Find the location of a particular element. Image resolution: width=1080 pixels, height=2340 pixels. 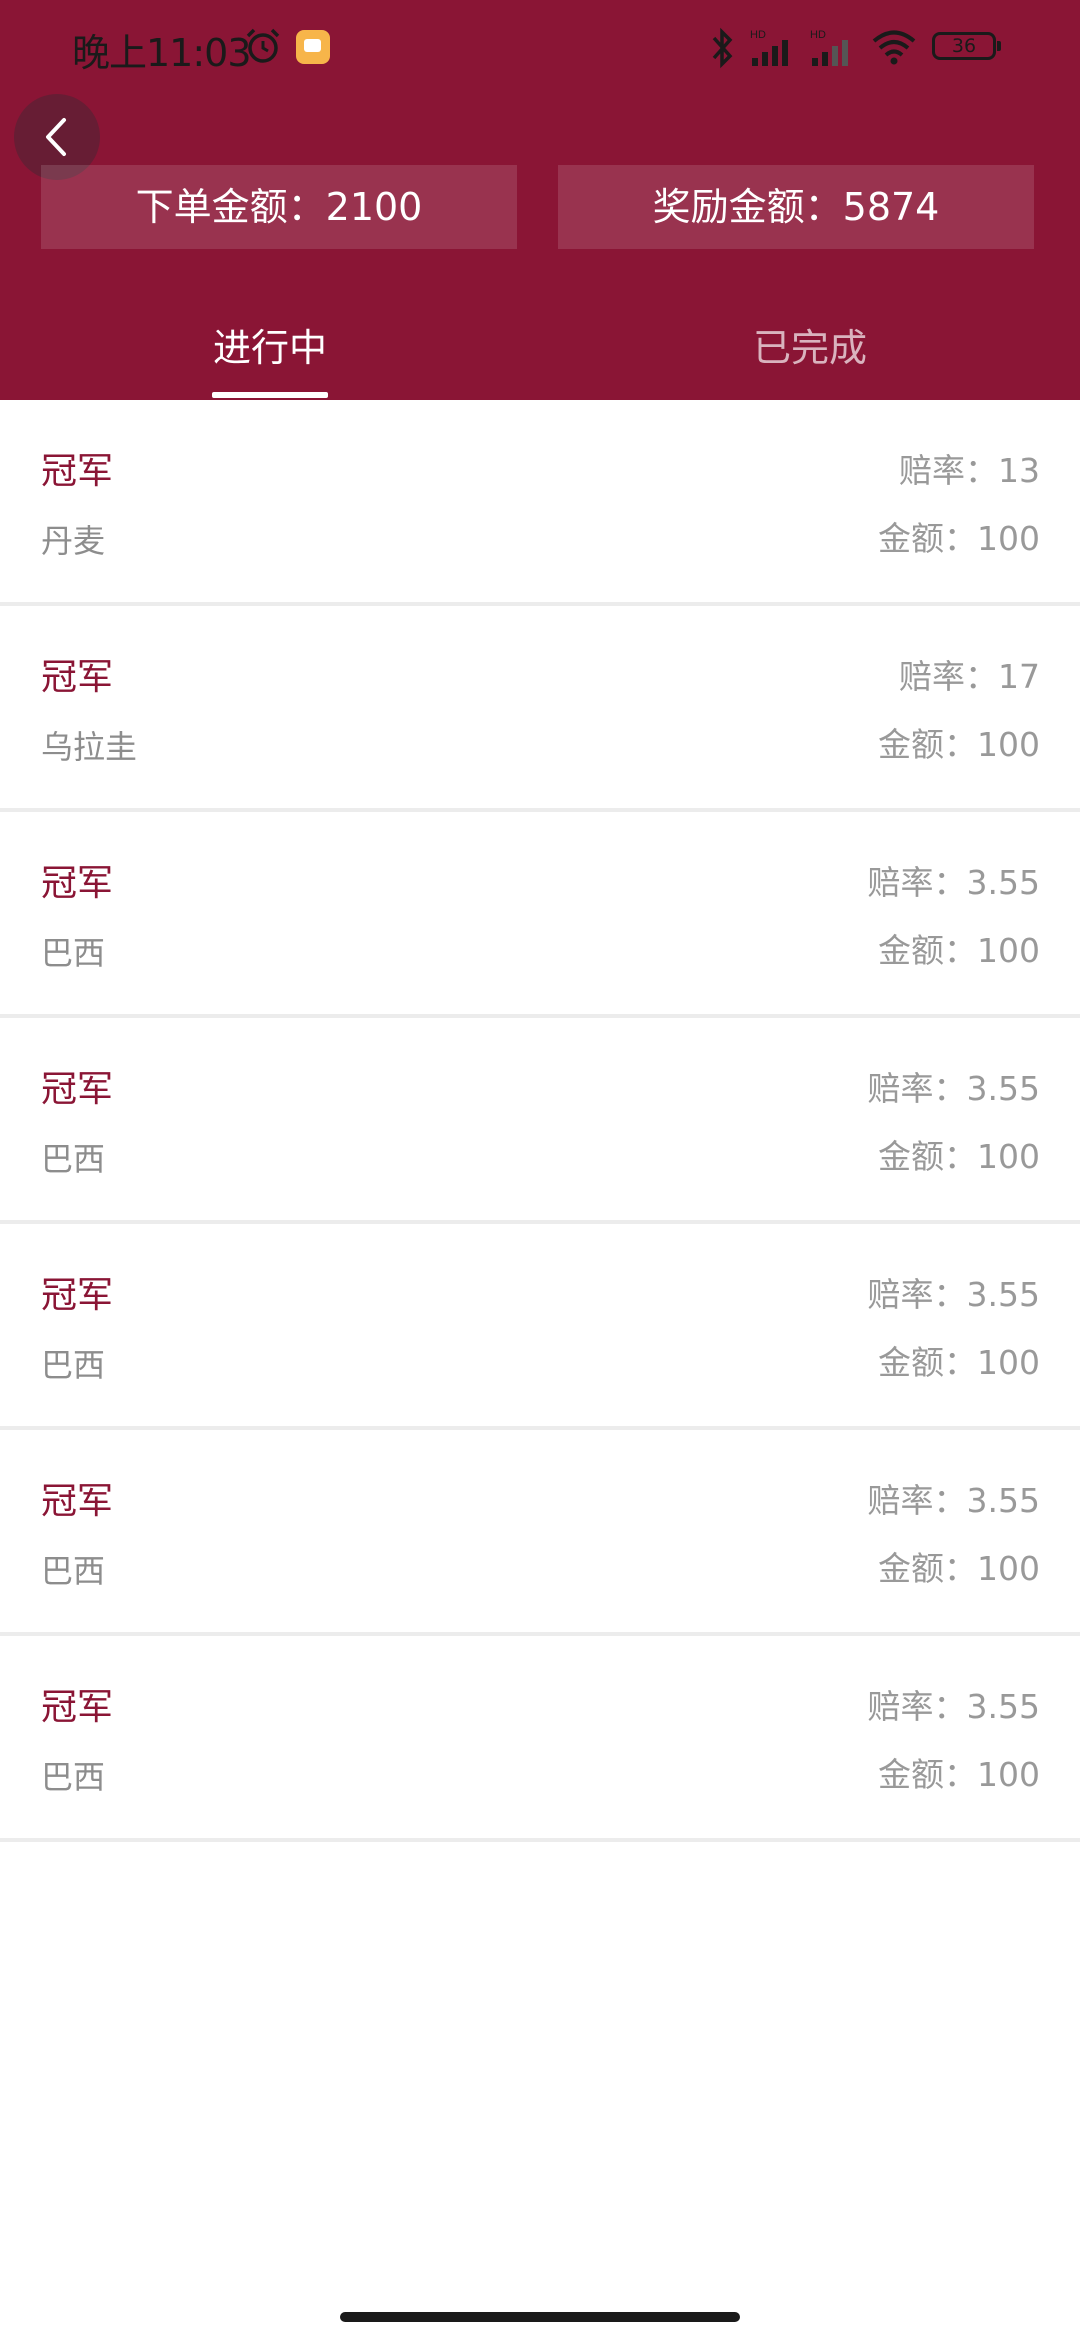

odds-value: 赔率：13 is located at coordinates (969, 470).